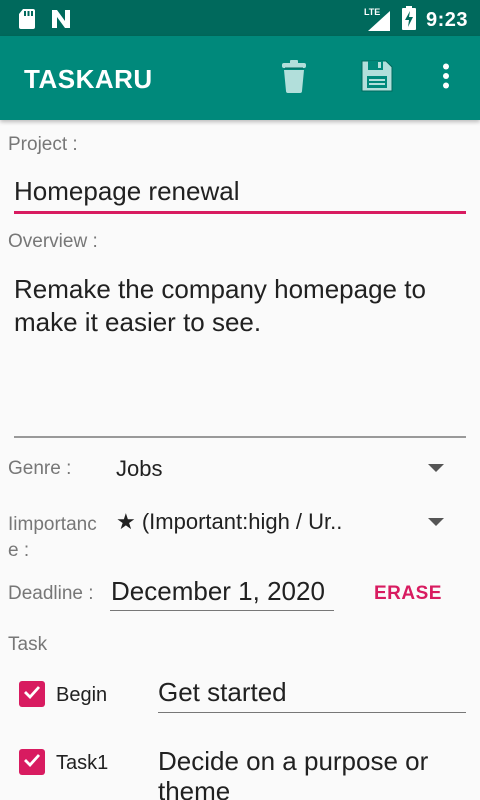  I want to click on delete-button, so click(294, 78).